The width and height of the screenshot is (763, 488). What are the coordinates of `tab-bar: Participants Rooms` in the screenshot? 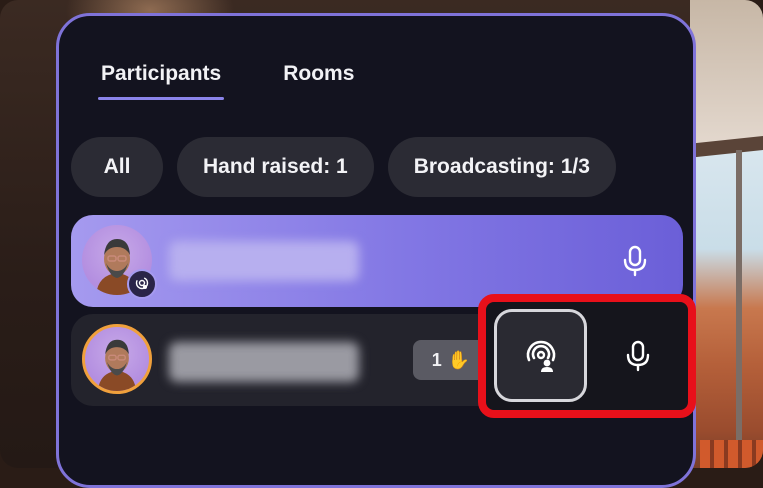 It's located at (225, 81).